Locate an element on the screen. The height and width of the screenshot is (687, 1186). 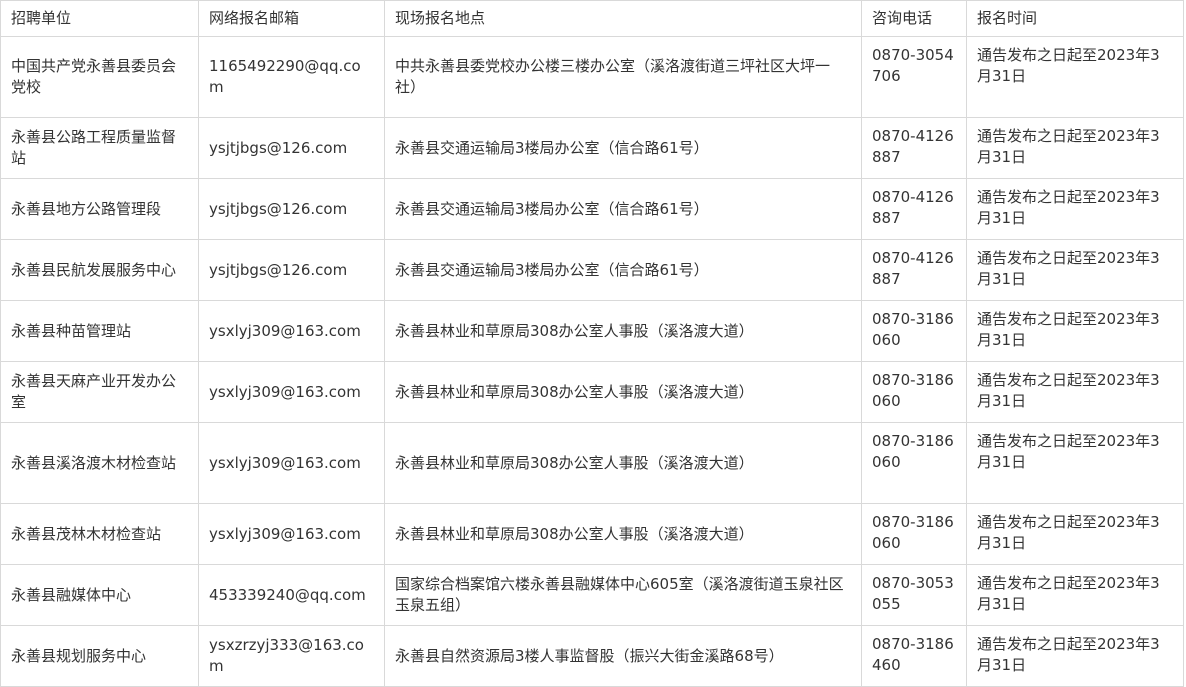
header-unit: 招聘单位 is located at coordinates (99, 18).